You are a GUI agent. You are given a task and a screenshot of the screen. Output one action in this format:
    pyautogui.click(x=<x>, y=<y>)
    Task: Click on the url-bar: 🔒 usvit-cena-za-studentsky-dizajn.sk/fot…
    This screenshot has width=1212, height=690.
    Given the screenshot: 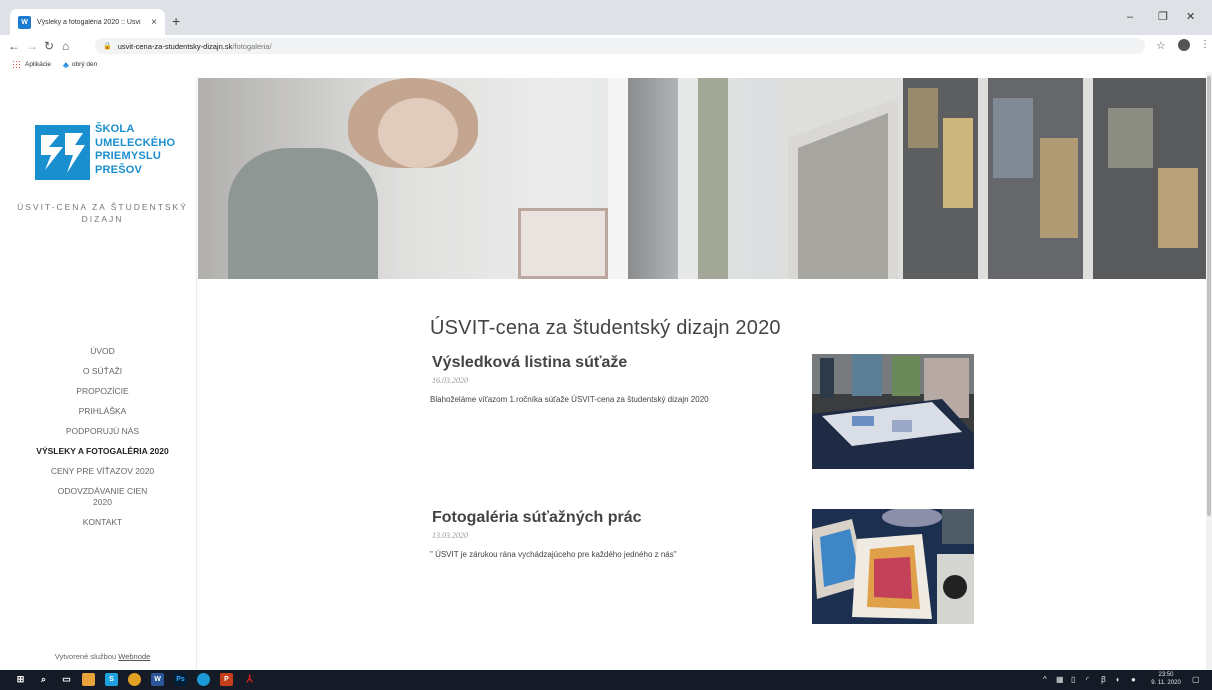 What is the action you would take?
    pyautogui.click(x=620, y=46)
    